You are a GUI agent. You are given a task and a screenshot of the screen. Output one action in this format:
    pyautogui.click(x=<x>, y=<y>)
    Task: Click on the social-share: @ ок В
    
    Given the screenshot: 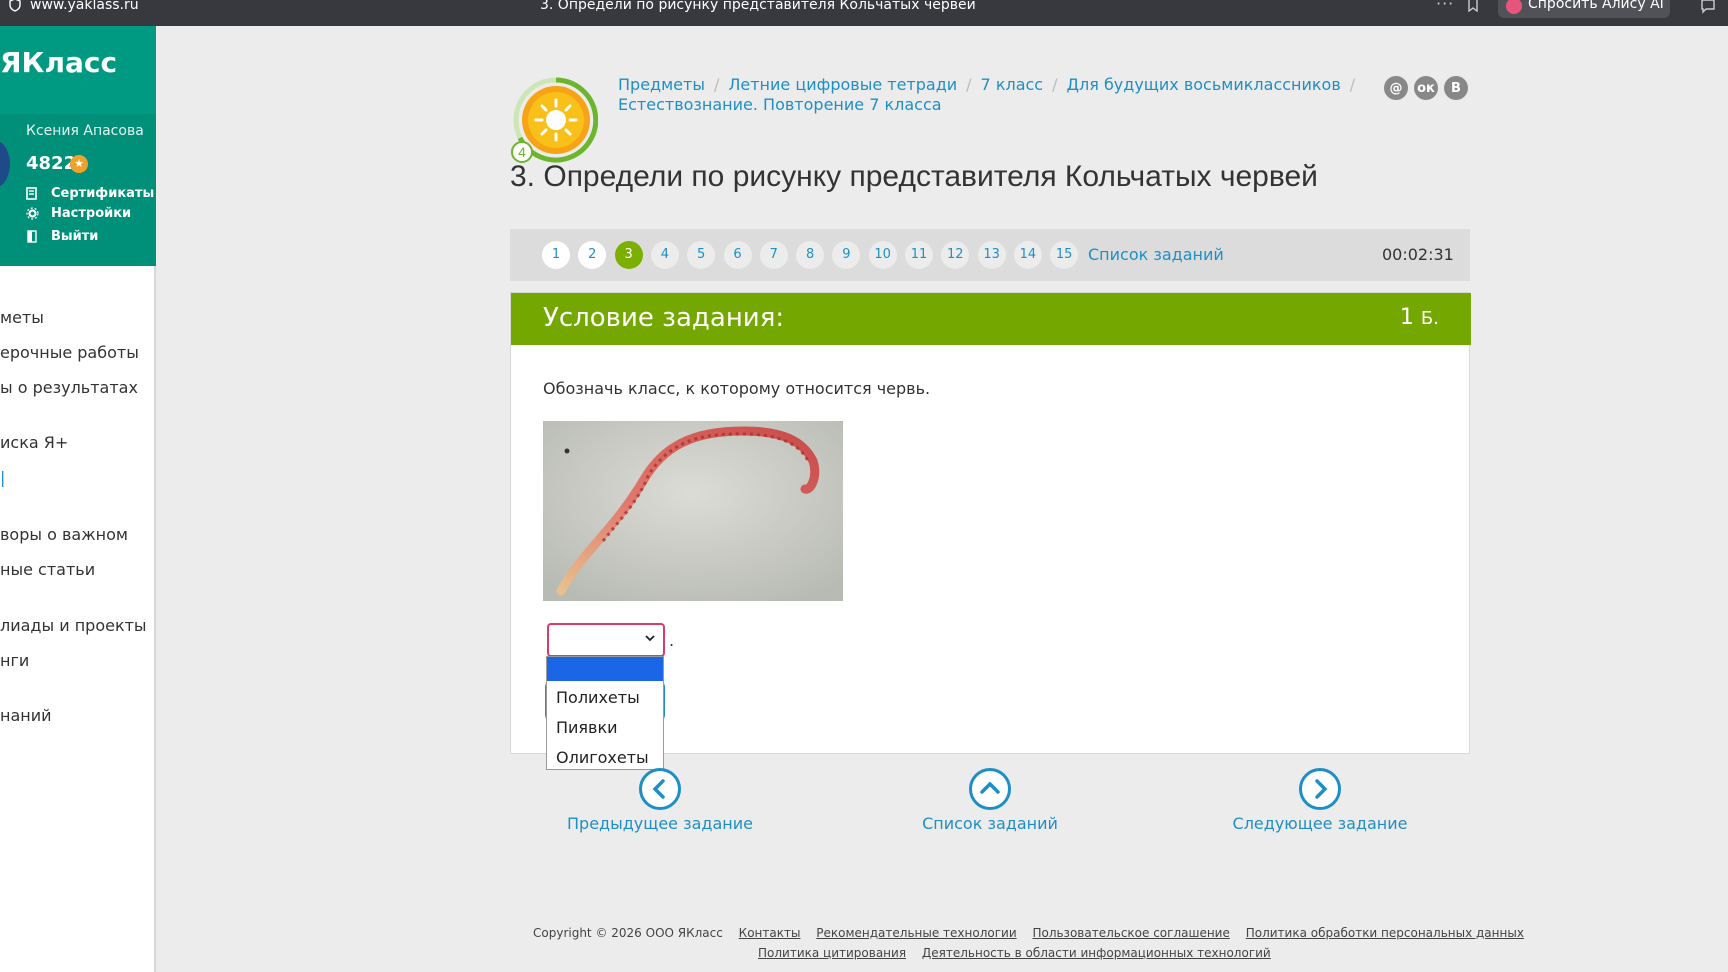 What is the action you would take?
    pyautogui.click(x=1429, y=88)
    